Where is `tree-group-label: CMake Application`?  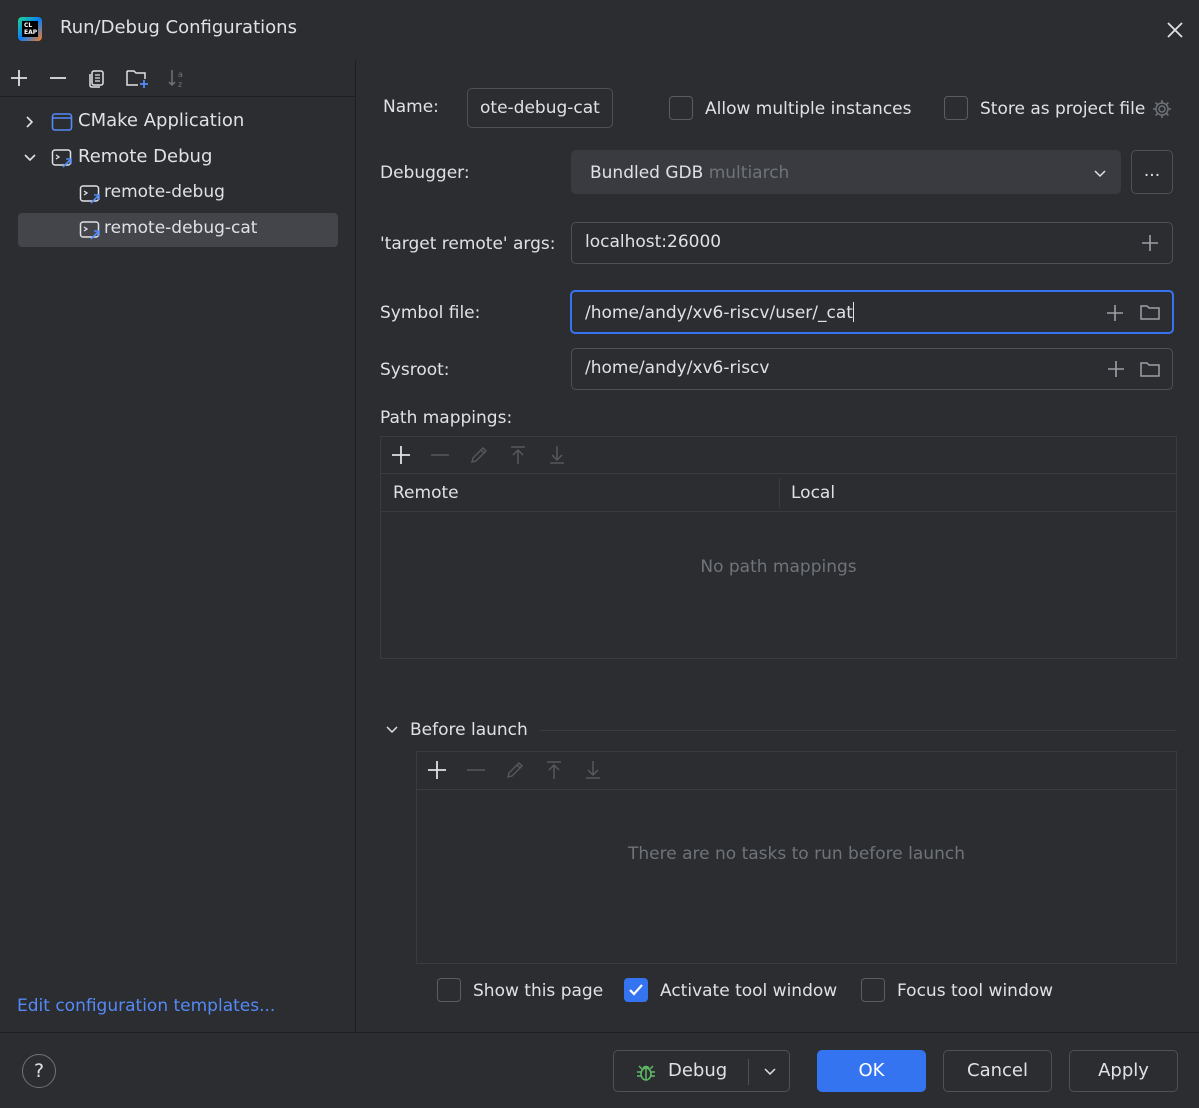
tree-group-label: CMake Application is located at coordinates (161, 120).